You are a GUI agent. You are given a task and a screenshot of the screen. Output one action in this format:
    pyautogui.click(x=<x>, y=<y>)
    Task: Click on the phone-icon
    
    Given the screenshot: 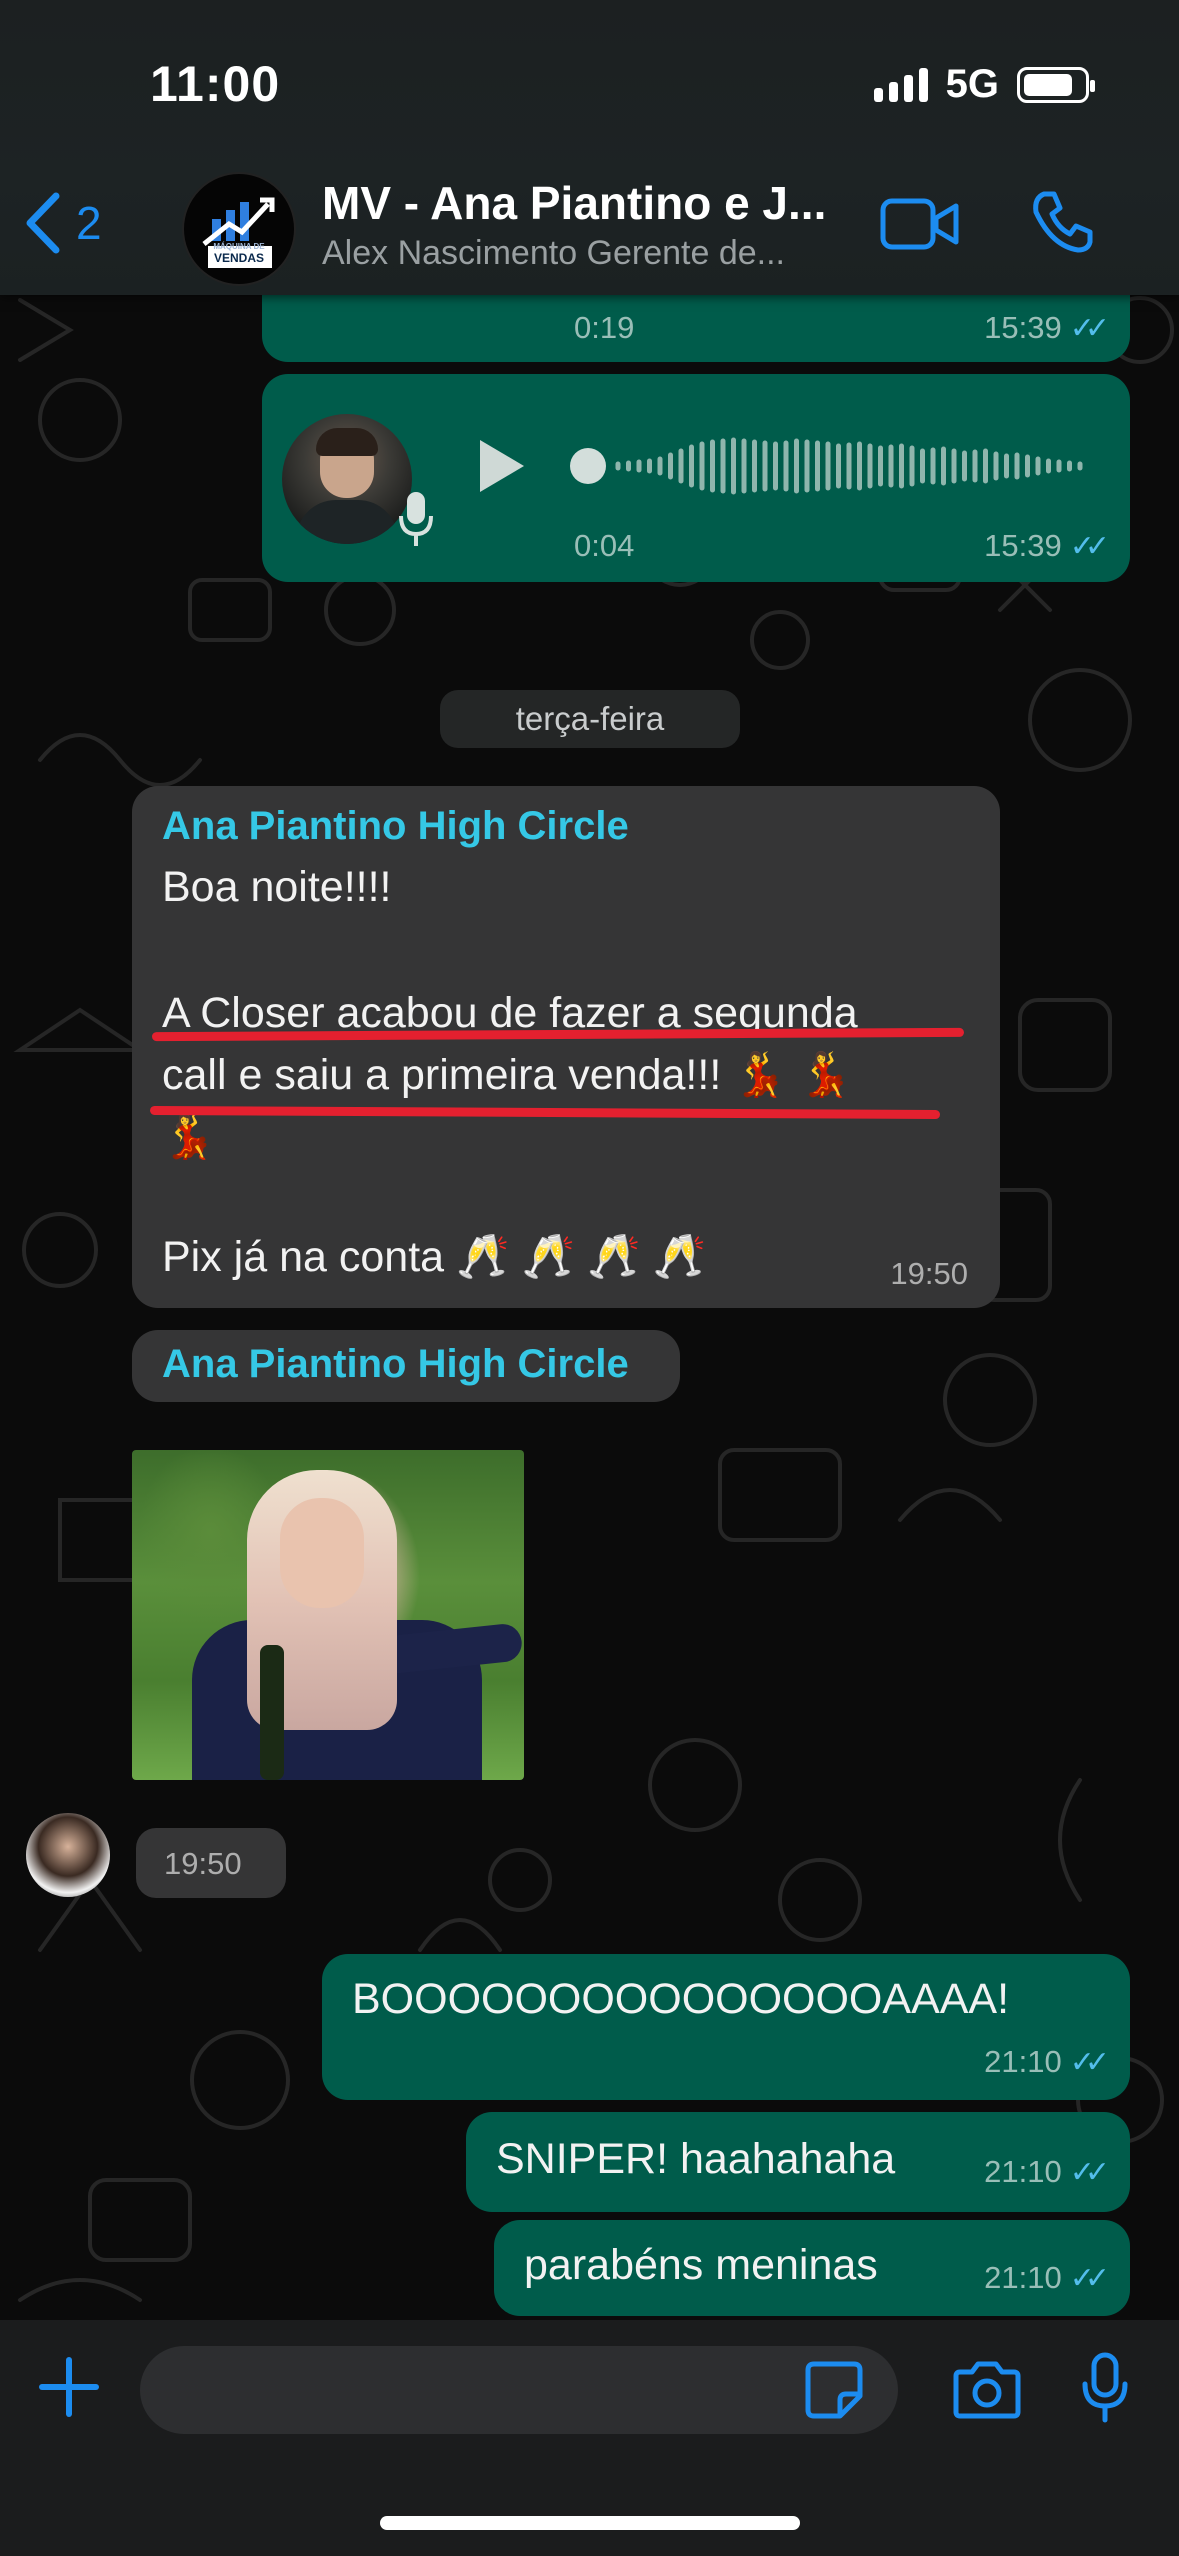 What is the action you would take?
    pyautogui.click(x=1063, y=222)
    